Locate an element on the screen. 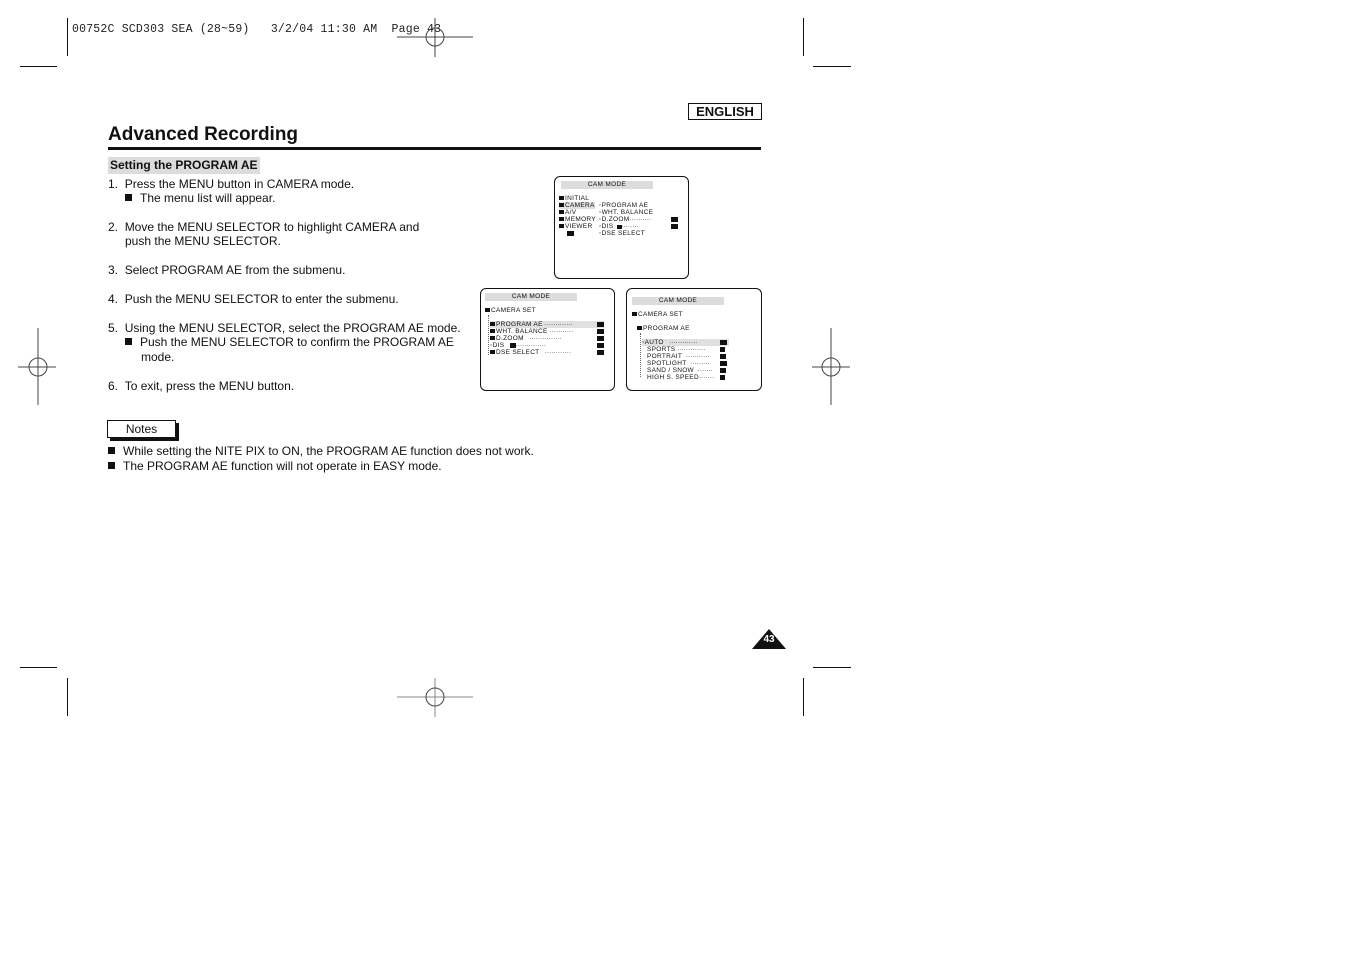  registration-mark-right is located at coordinates (831, 366).